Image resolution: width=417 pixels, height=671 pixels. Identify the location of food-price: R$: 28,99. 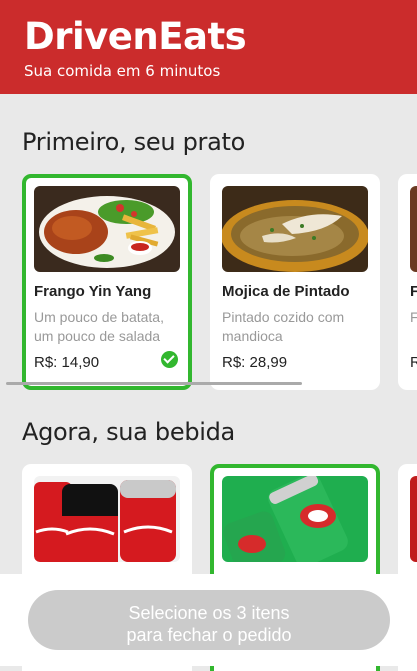
(255, 362).